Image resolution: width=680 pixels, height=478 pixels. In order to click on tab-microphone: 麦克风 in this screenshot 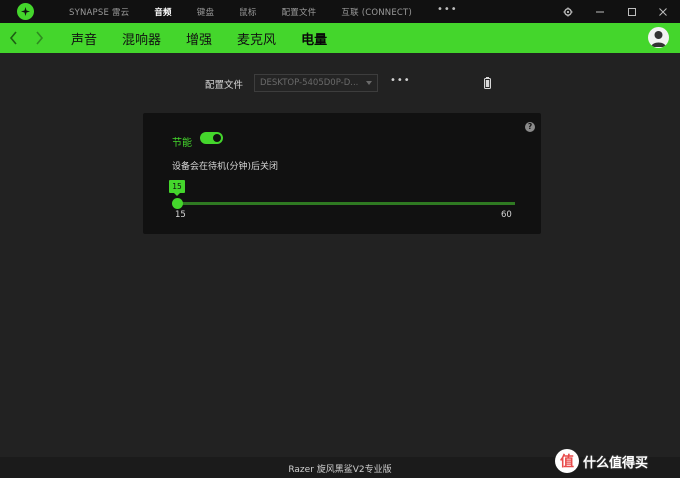, I will do `click(256, 38)`.